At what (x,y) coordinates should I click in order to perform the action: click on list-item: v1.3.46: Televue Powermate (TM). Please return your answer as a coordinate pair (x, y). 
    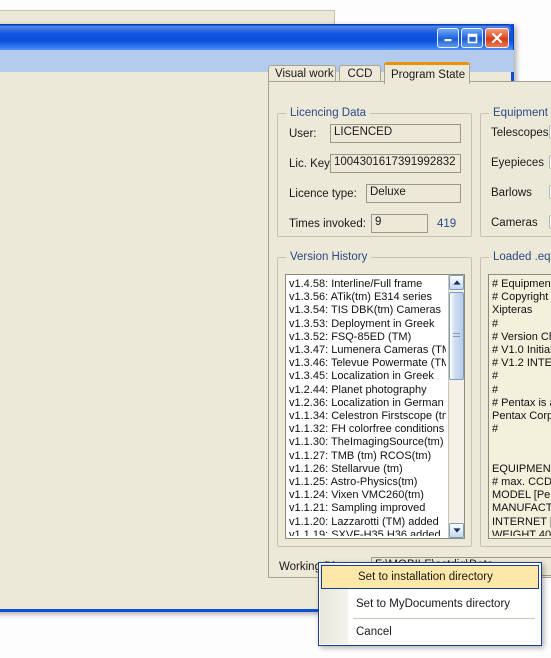
    Looking at the image, I should click on (367, 363).